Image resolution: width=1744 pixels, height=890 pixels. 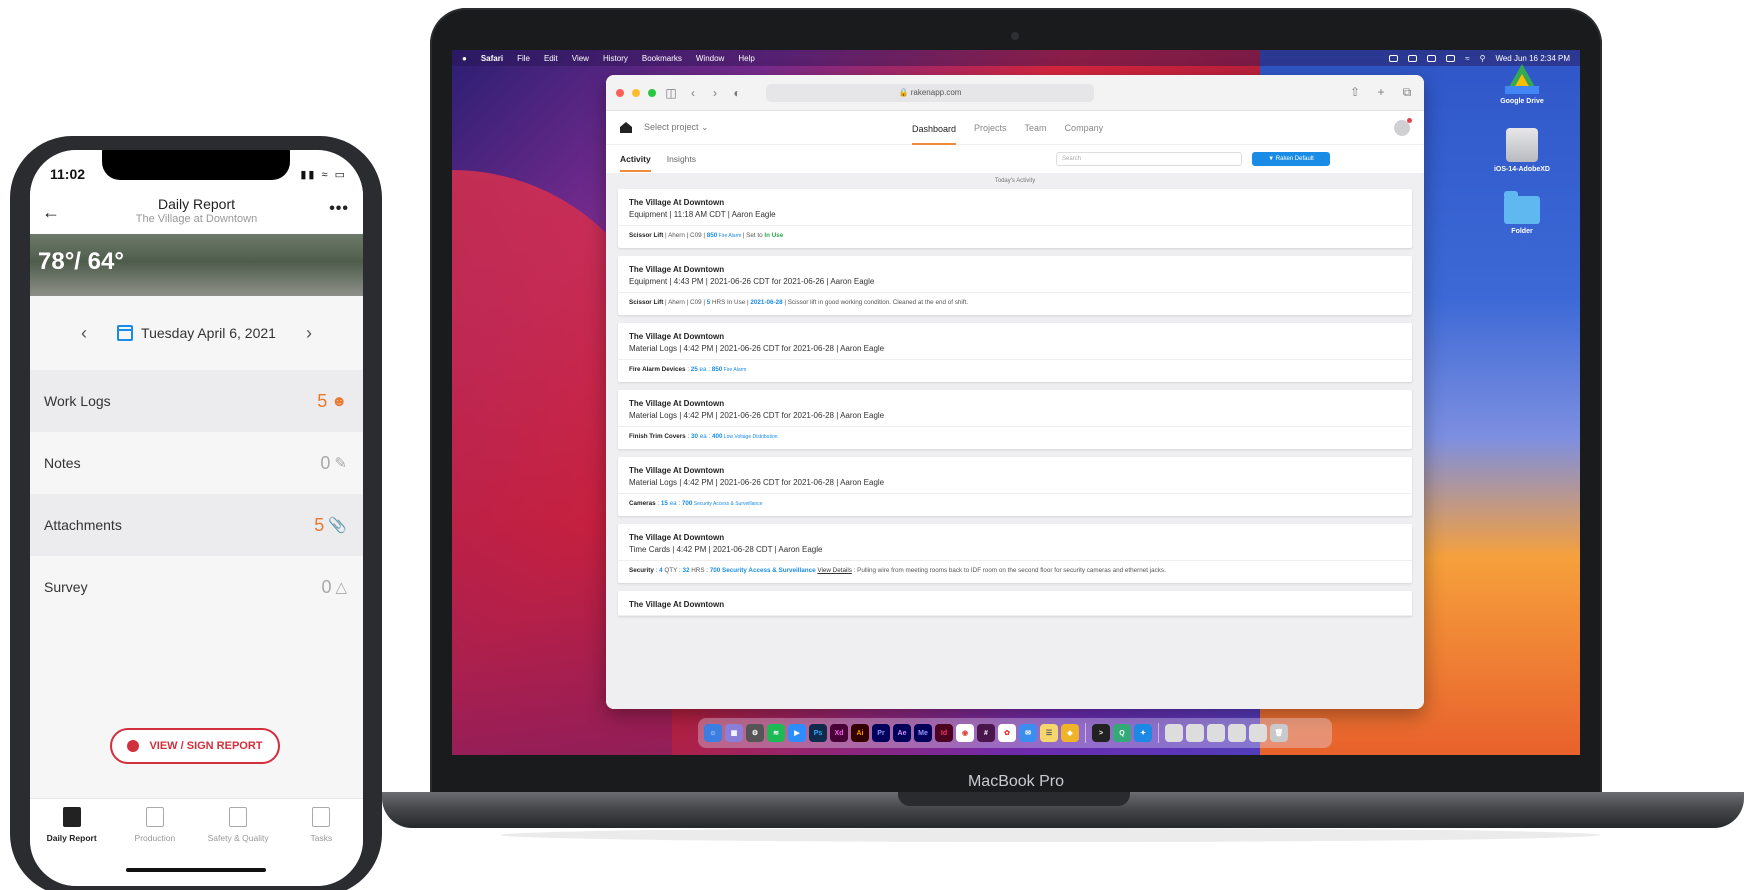 What do you see at coordinates (818, 733) in the screenshot?
I see `photoshop-icon: Ps` at bounding box center [818, 733].